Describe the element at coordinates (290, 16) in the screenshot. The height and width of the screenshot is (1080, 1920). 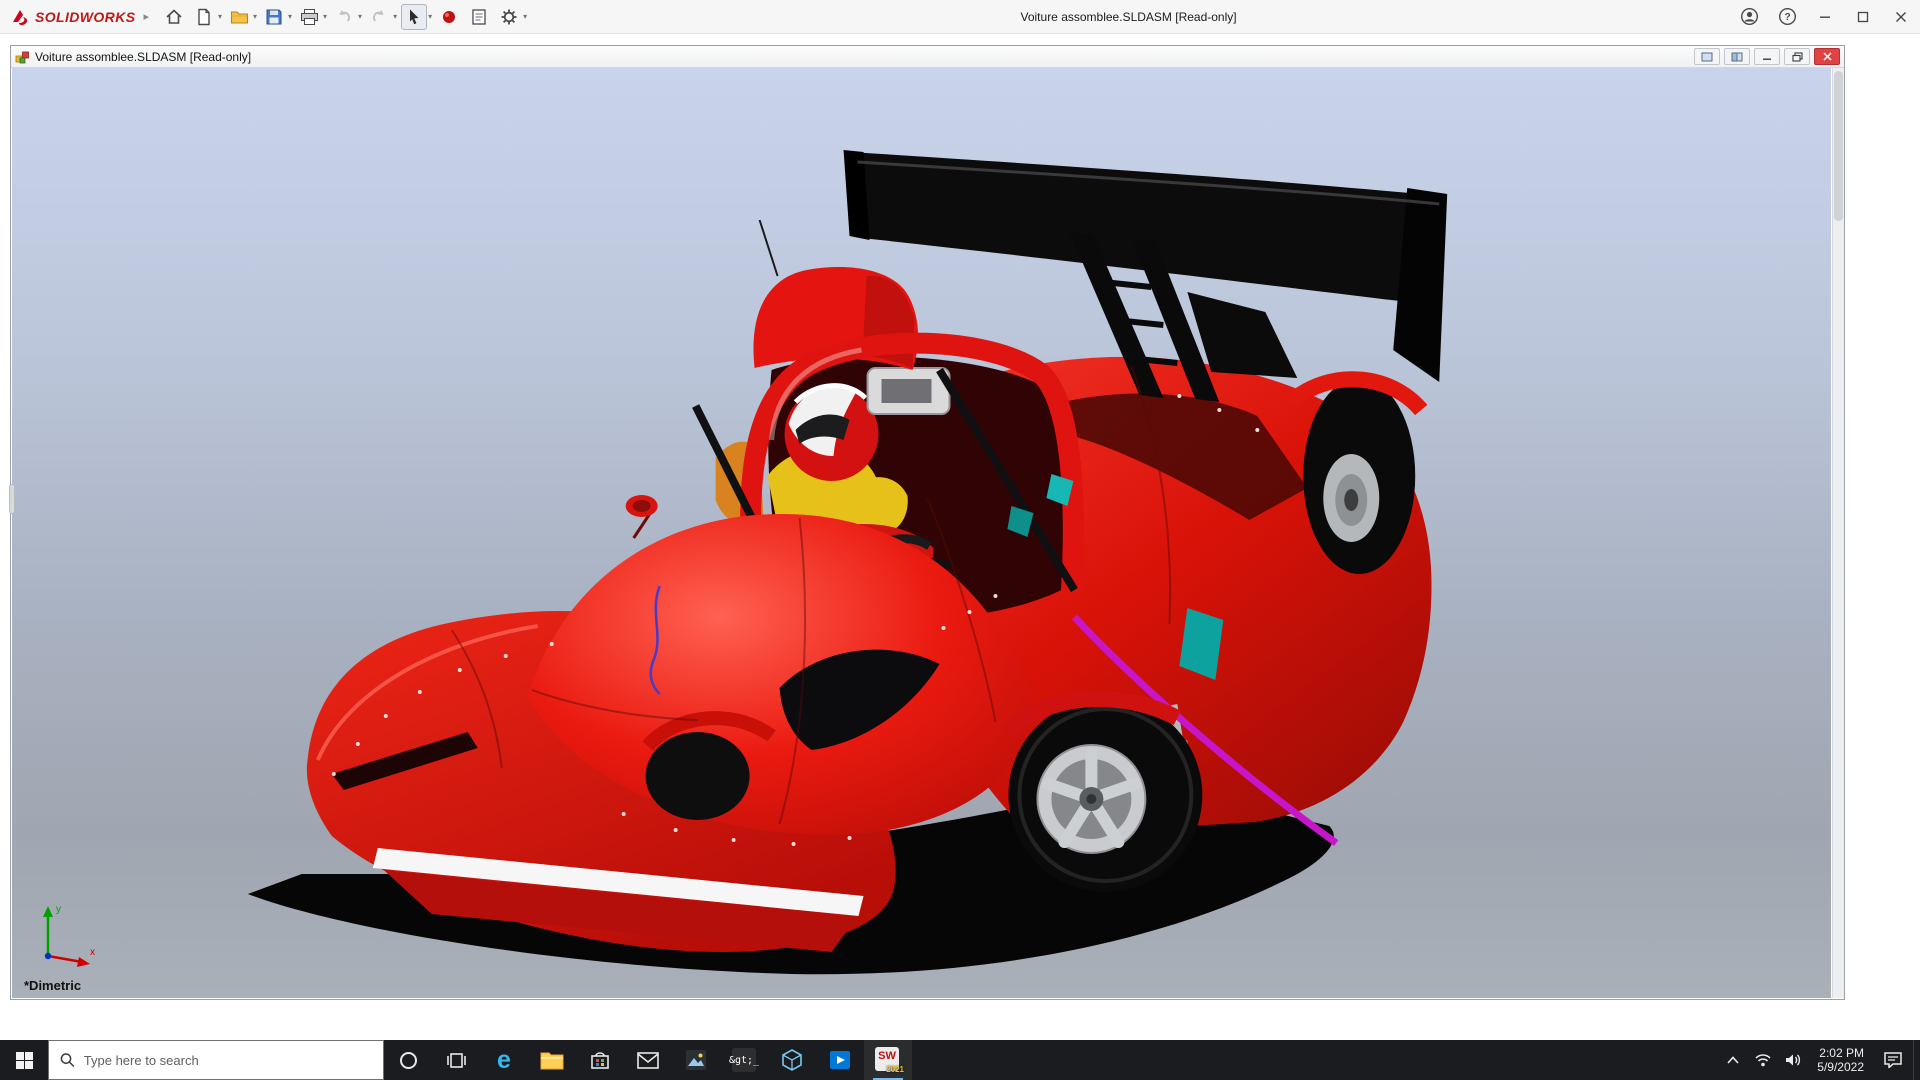
I see `save-dropdown: ▾` at that location.